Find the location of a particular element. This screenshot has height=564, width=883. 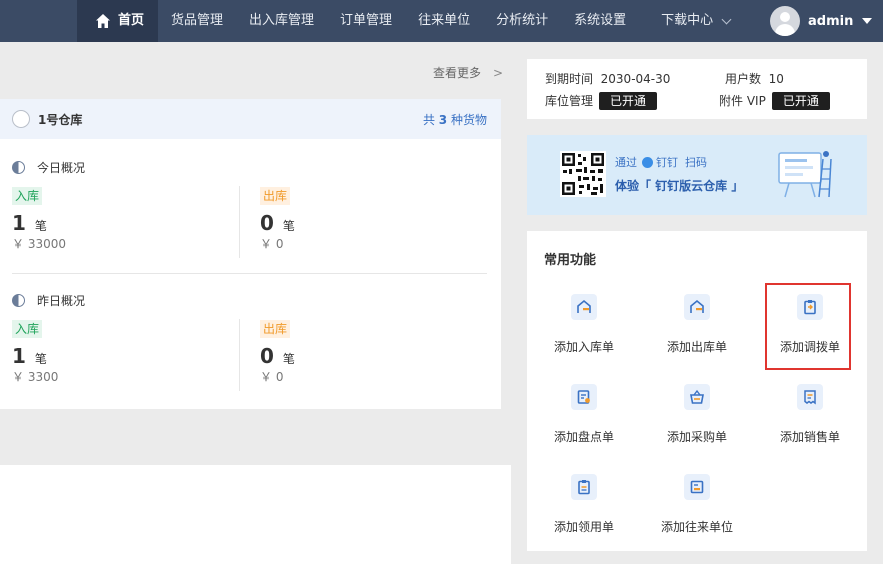

in-amount: ￥ 33000 is located at coordinates (39, 244).